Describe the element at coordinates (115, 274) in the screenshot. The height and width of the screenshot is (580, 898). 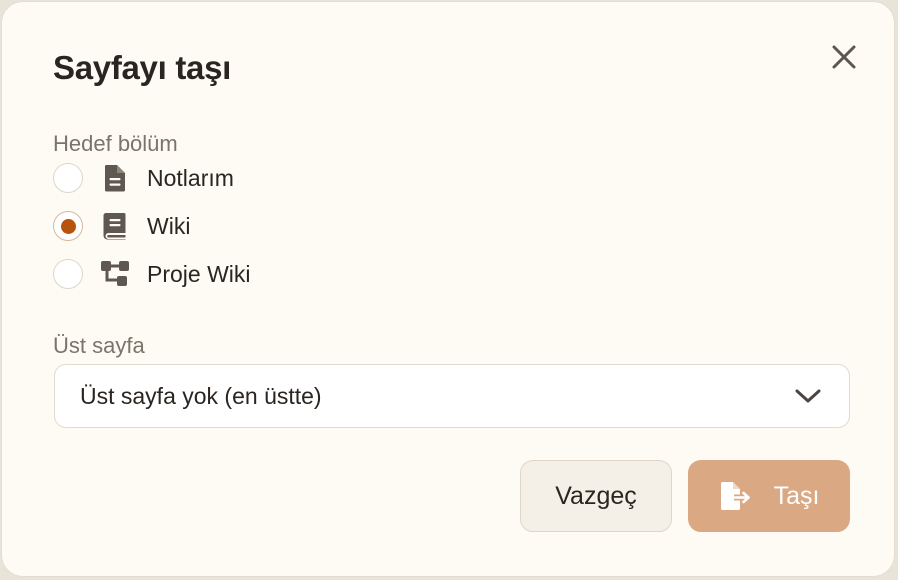
I see `hierarchy-icon` at that location.